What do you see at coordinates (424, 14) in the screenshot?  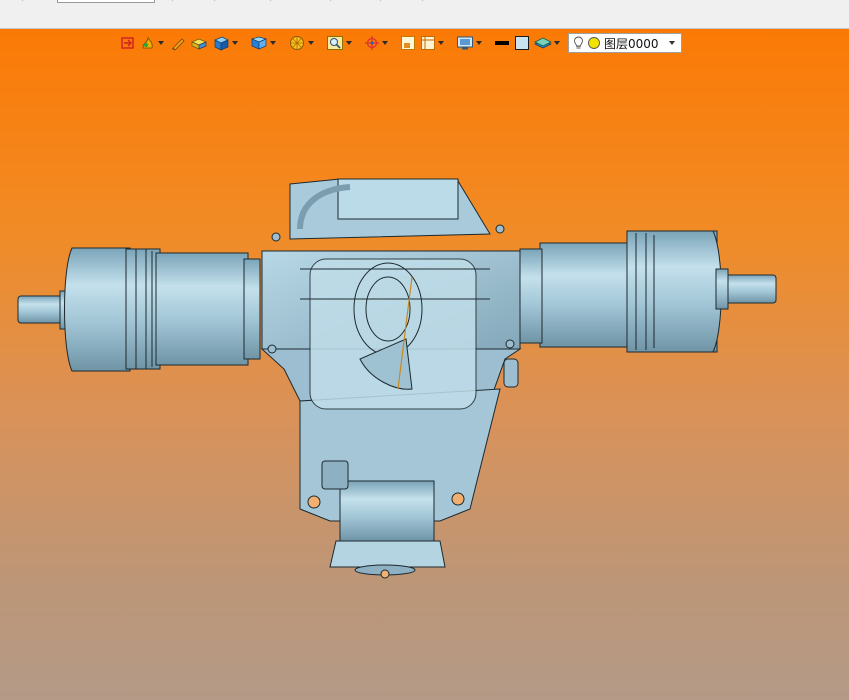 I see `top-ribbon-strip` at bounding box center [424, 14].